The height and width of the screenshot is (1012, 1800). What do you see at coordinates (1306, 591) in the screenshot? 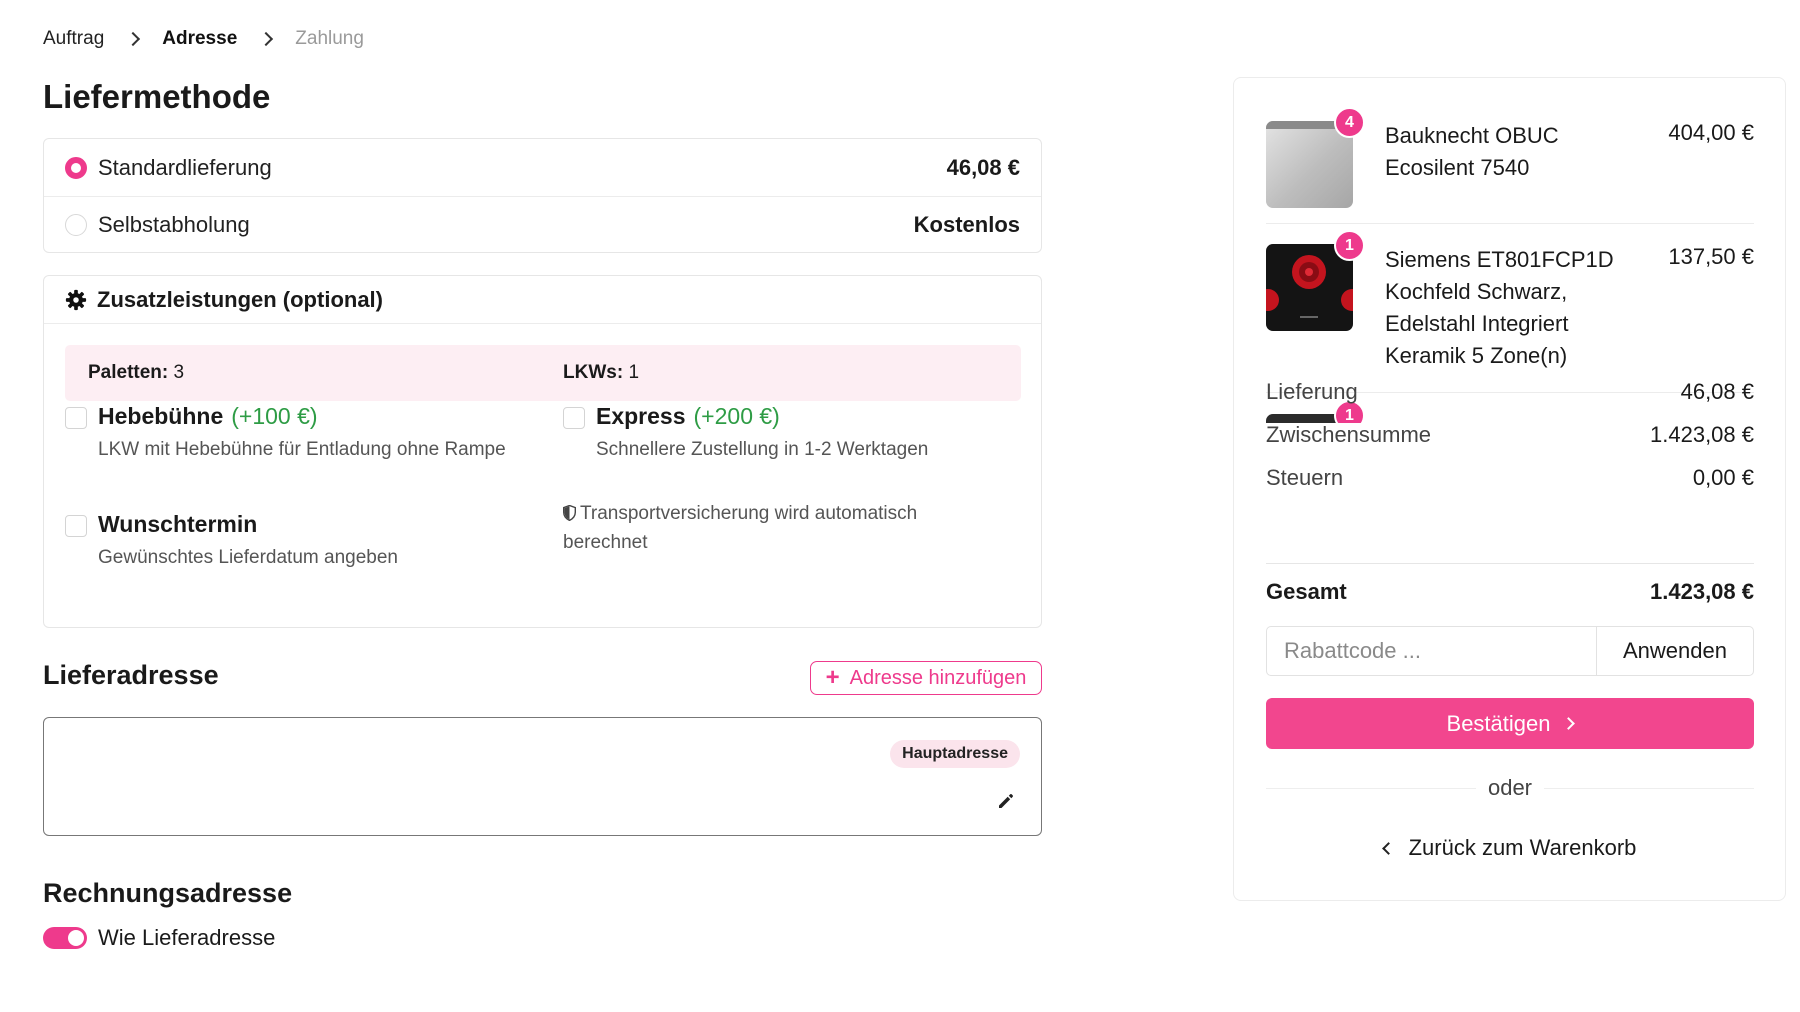
I see `total-label: Gesamt` at bounding box center [1306, 591].